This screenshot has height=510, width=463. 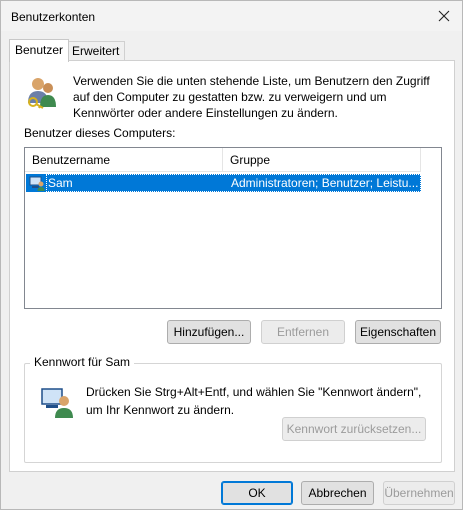 I want to click on window-title: Benutzerkonten, so click(x=53, y=17).